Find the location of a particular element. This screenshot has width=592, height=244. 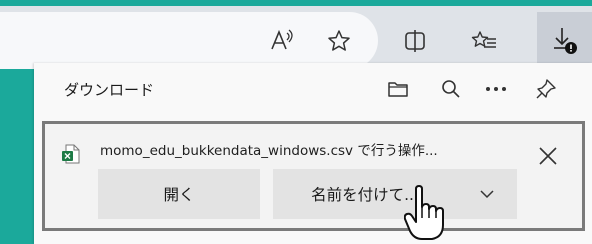

save-options-dropdown is located at coordinates (487, 194).